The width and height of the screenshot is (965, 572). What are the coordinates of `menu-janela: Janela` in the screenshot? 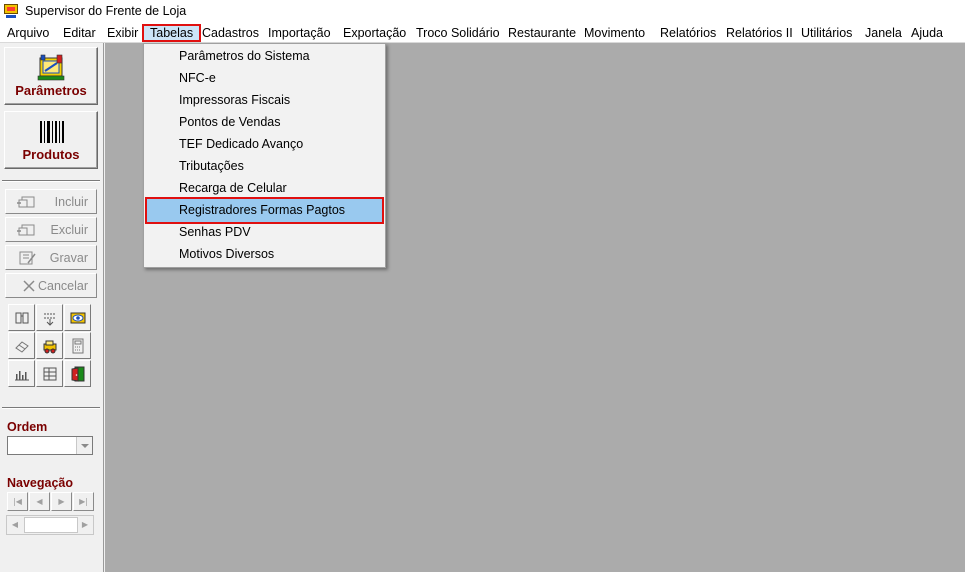 It's located at (883, 33).